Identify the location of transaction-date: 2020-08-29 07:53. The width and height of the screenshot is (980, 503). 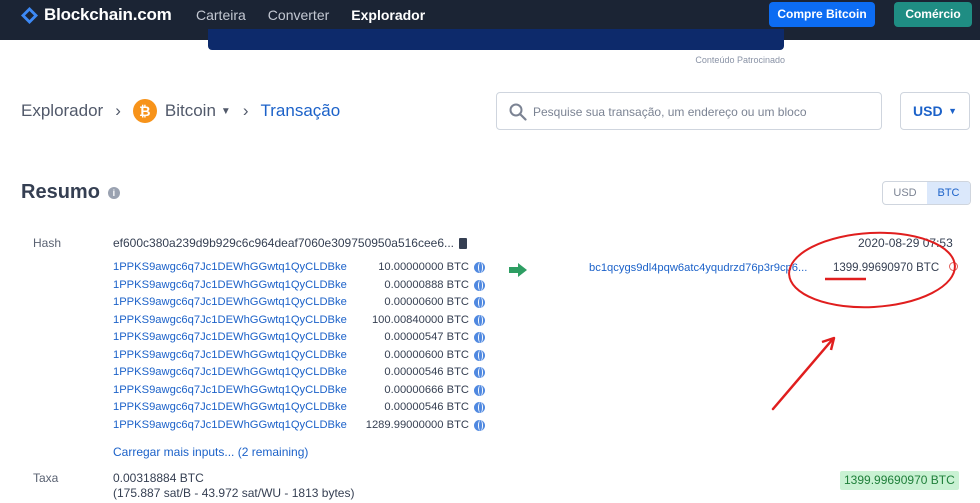
(905, 243).